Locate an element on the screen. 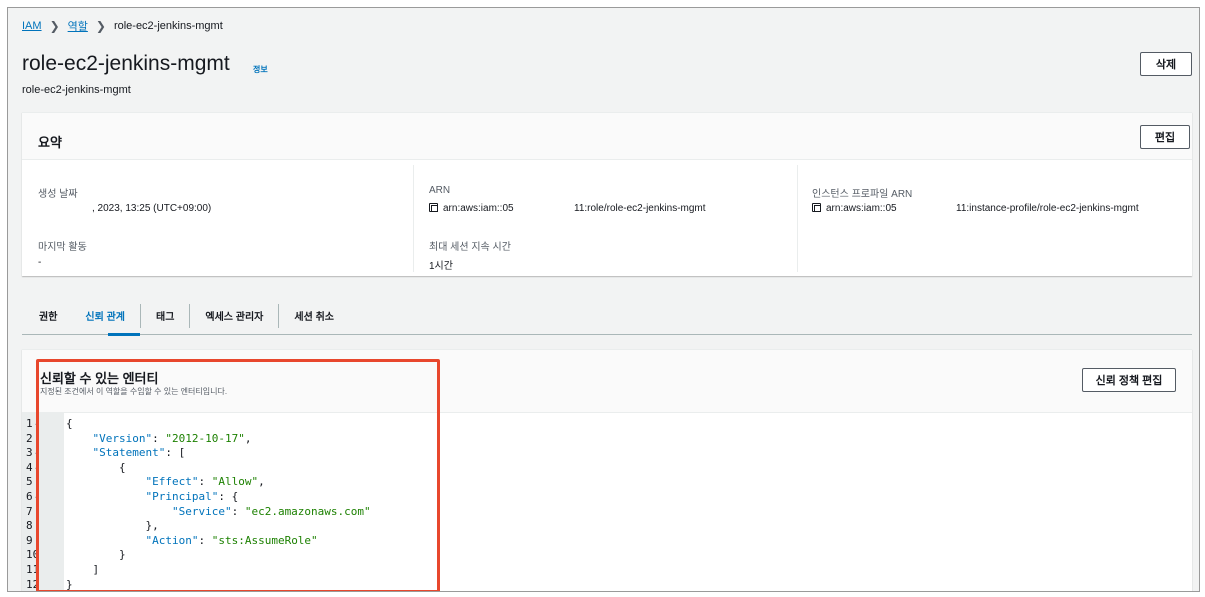 The height and width of the screenshot is (597, 1205). code-line: "Statement": [ is located at coordinates (139, 453).